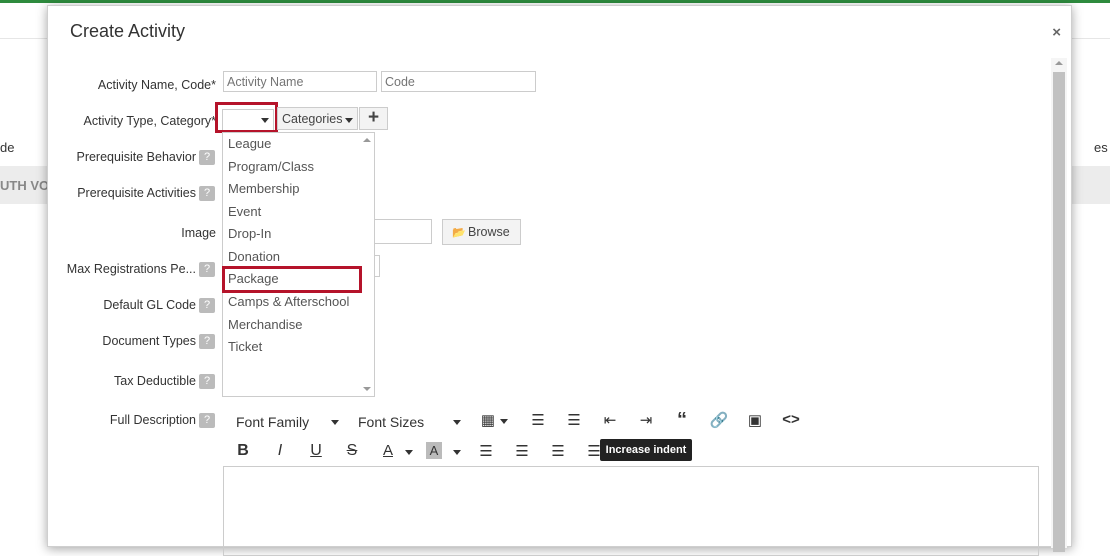 The width and height of the screenshot is (1110, 556). What do you see at coordinates (522, 451) in the screenshot?
I see `align-center-icon: ☰` at bounding box center [522, 451].